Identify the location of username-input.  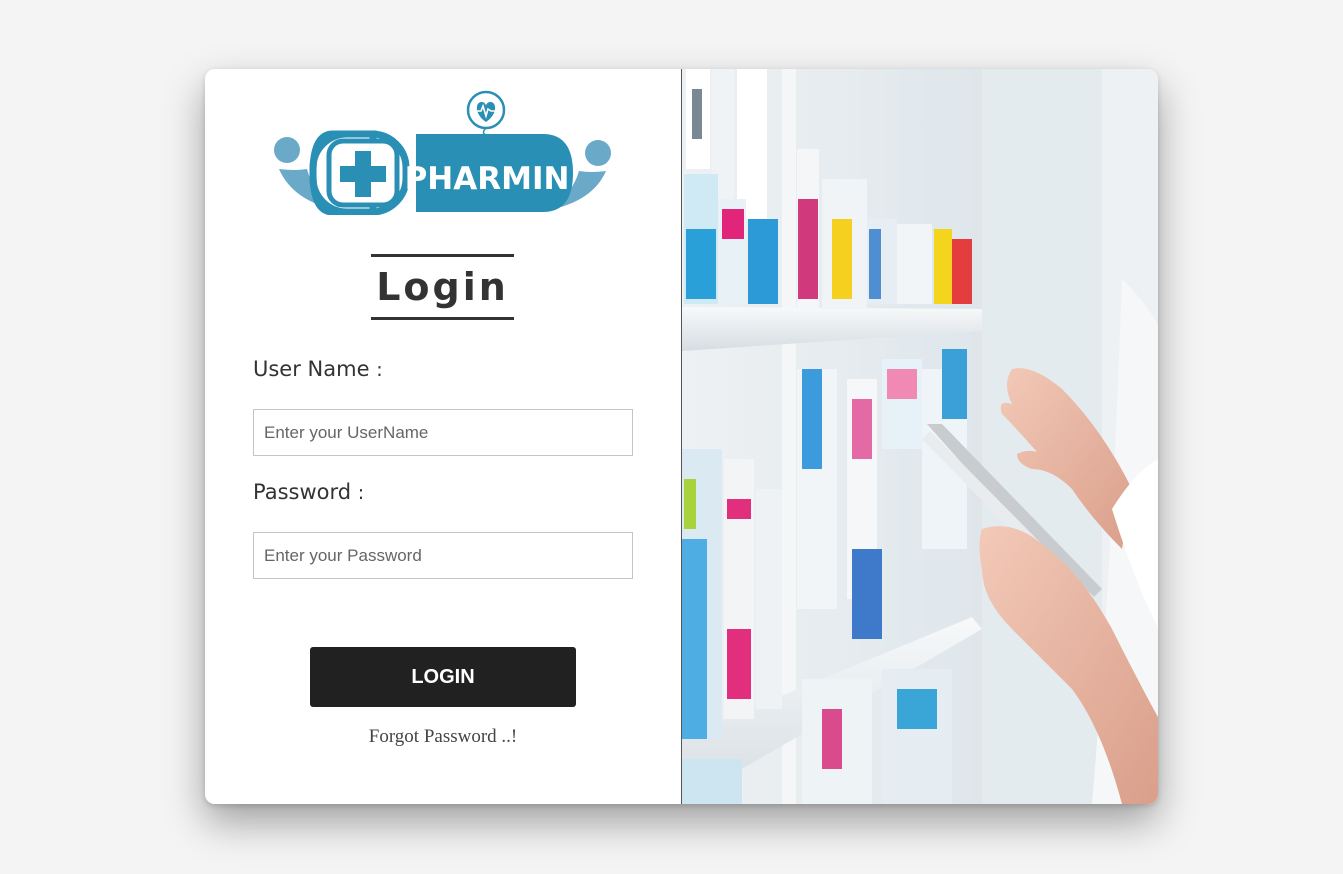
(443, 432).